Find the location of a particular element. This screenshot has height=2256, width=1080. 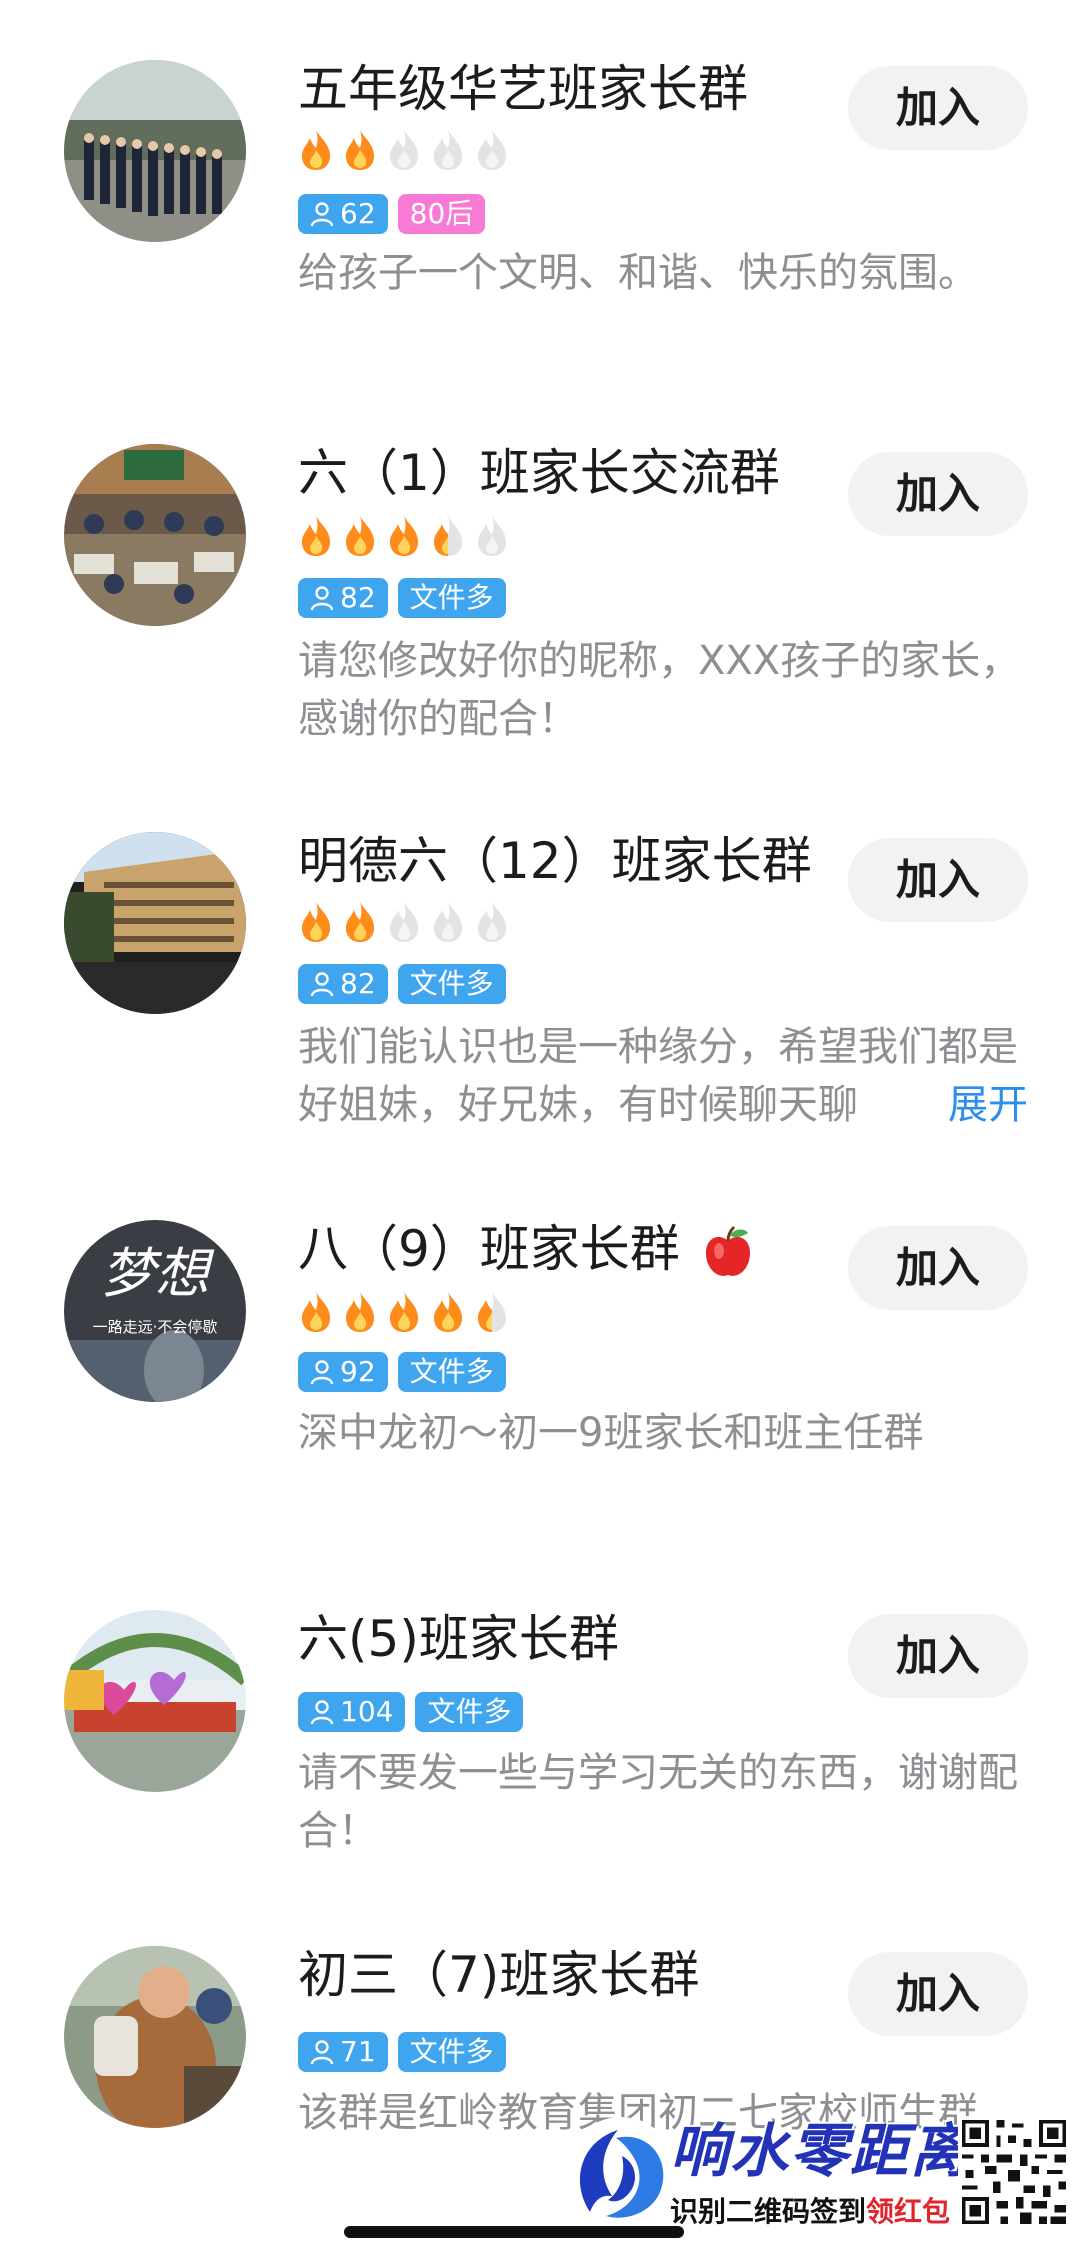

avatar-caption: 一路走远·不会停歇 is located at coordinates (155, 1327).